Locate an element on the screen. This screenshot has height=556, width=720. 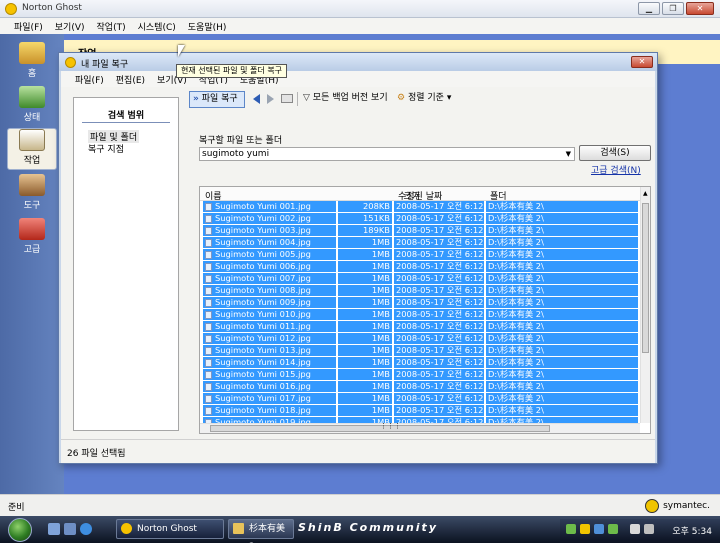
sidebar-item-tasks: 작업 is located at coordinates (32, 149).